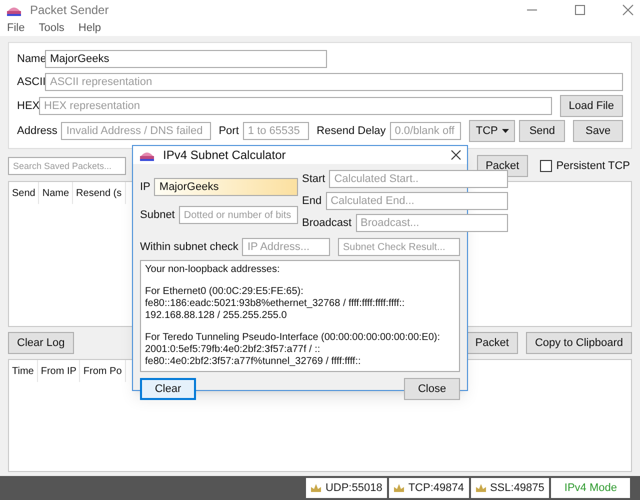 Image resolution: width=640 pixels, height=500 pixels. What do you see at coordinates (216, 316) in the screenshot?
I see `output-line: 192.168.88.128 / 255.255.255.0` at bounding box center [216, 316].